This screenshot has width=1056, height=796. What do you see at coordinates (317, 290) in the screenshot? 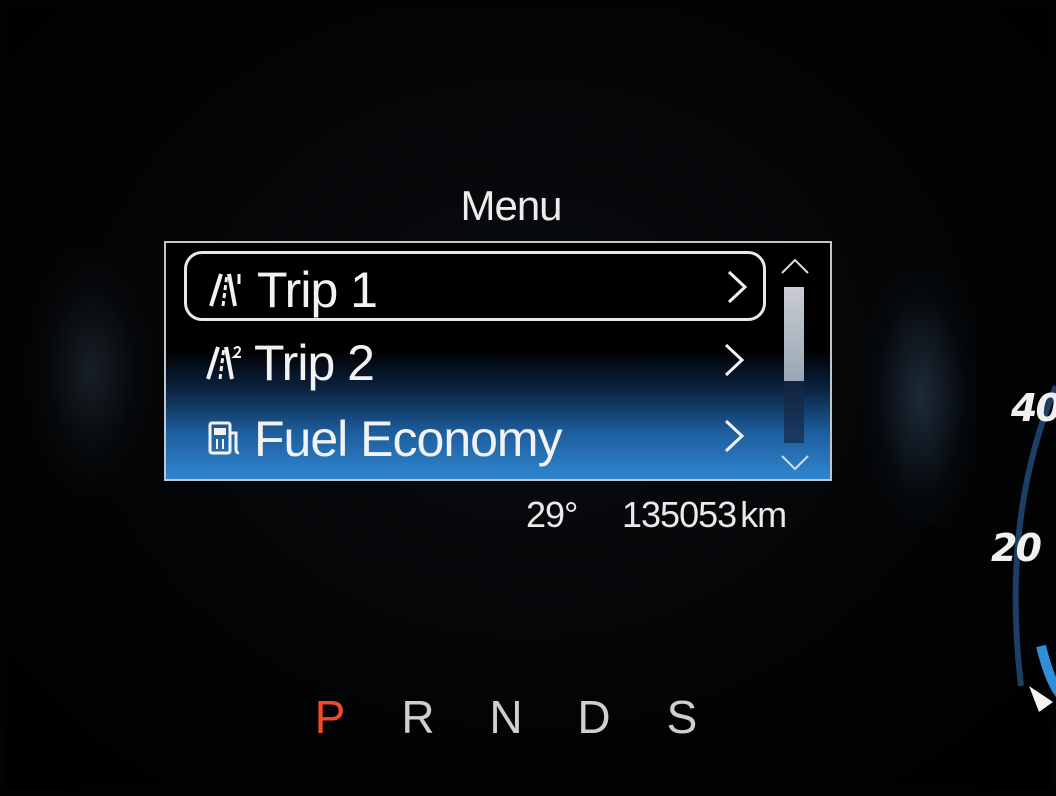
I see `menu-item-label: Trip 1` at bounding box center [317, 290].